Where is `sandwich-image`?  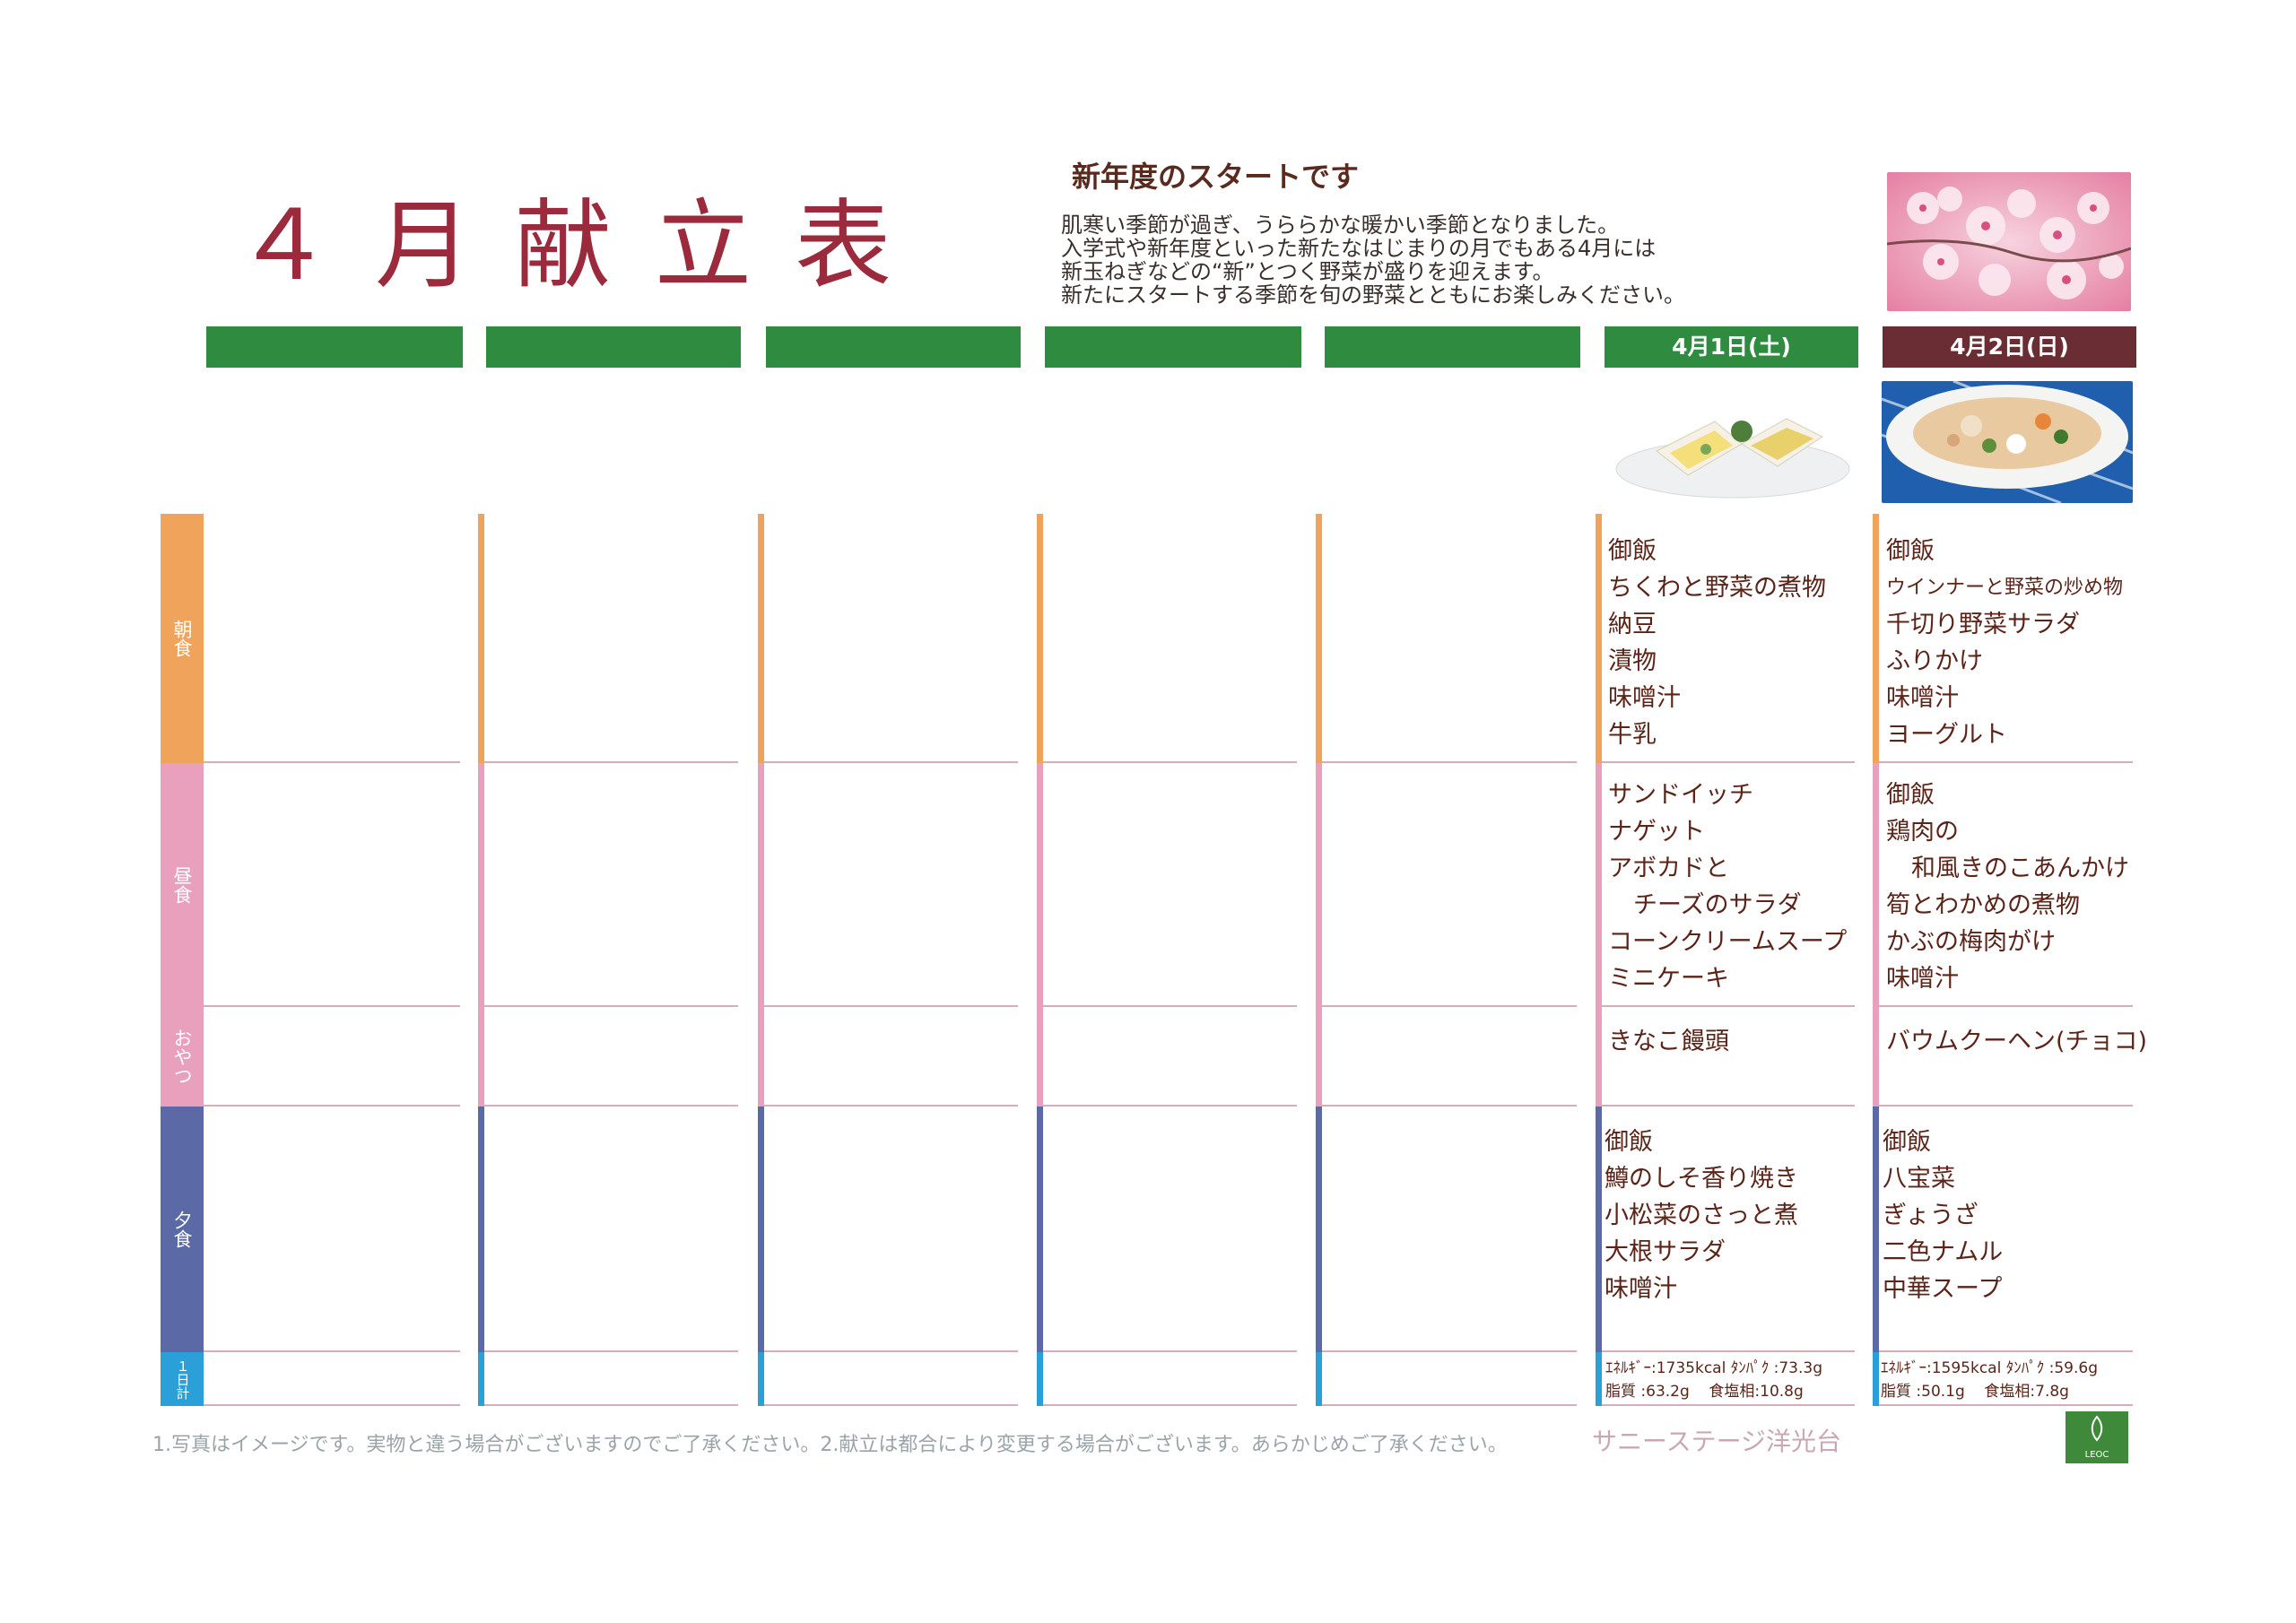 sandwich-image is located at coordinates (1731, 442).